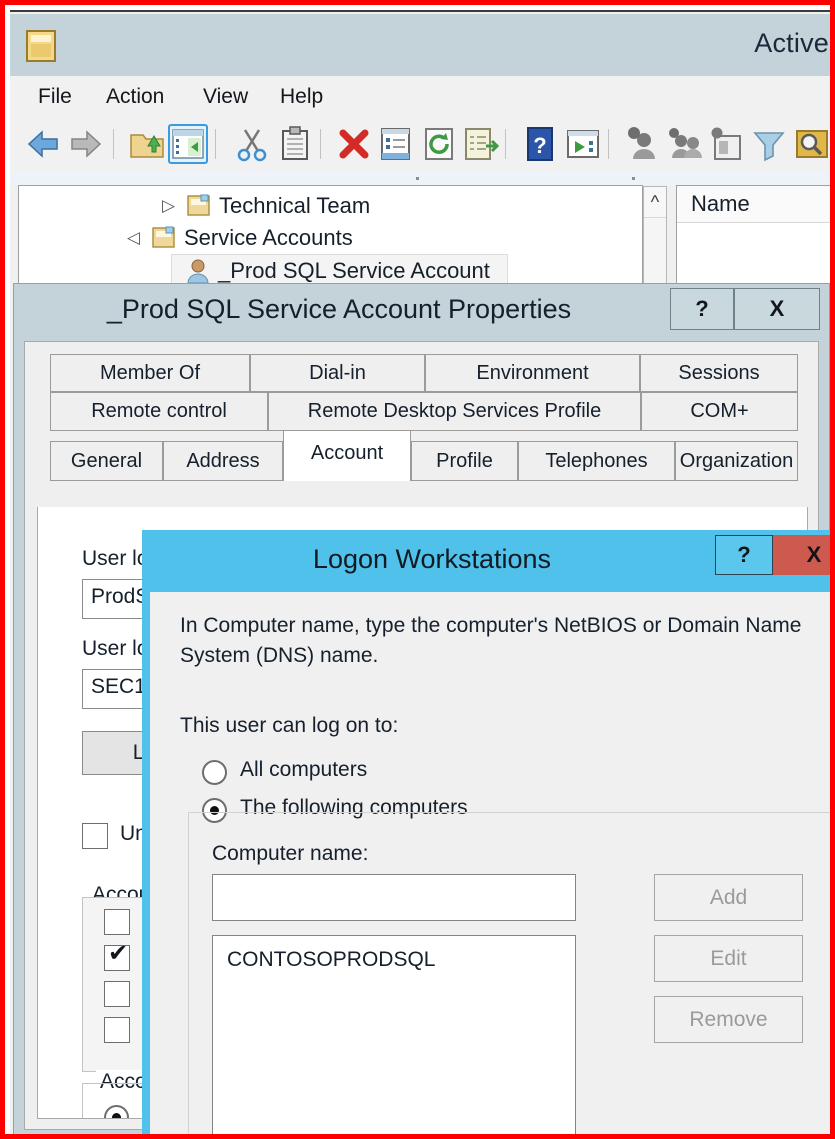  What do you see at coordinates (432, 559) in the screenshot?
I see `logon-workstations-title: Logon Workstations` at bounding box center [432, 559].